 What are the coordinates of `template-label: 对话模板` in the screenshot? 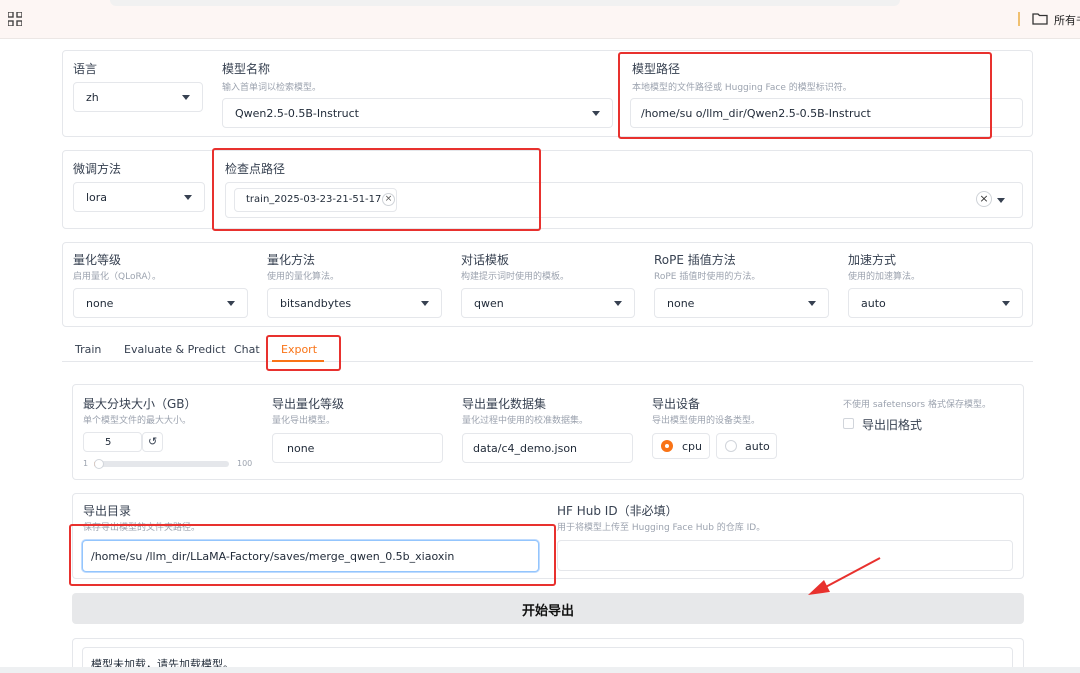 It's located at (485, 260).